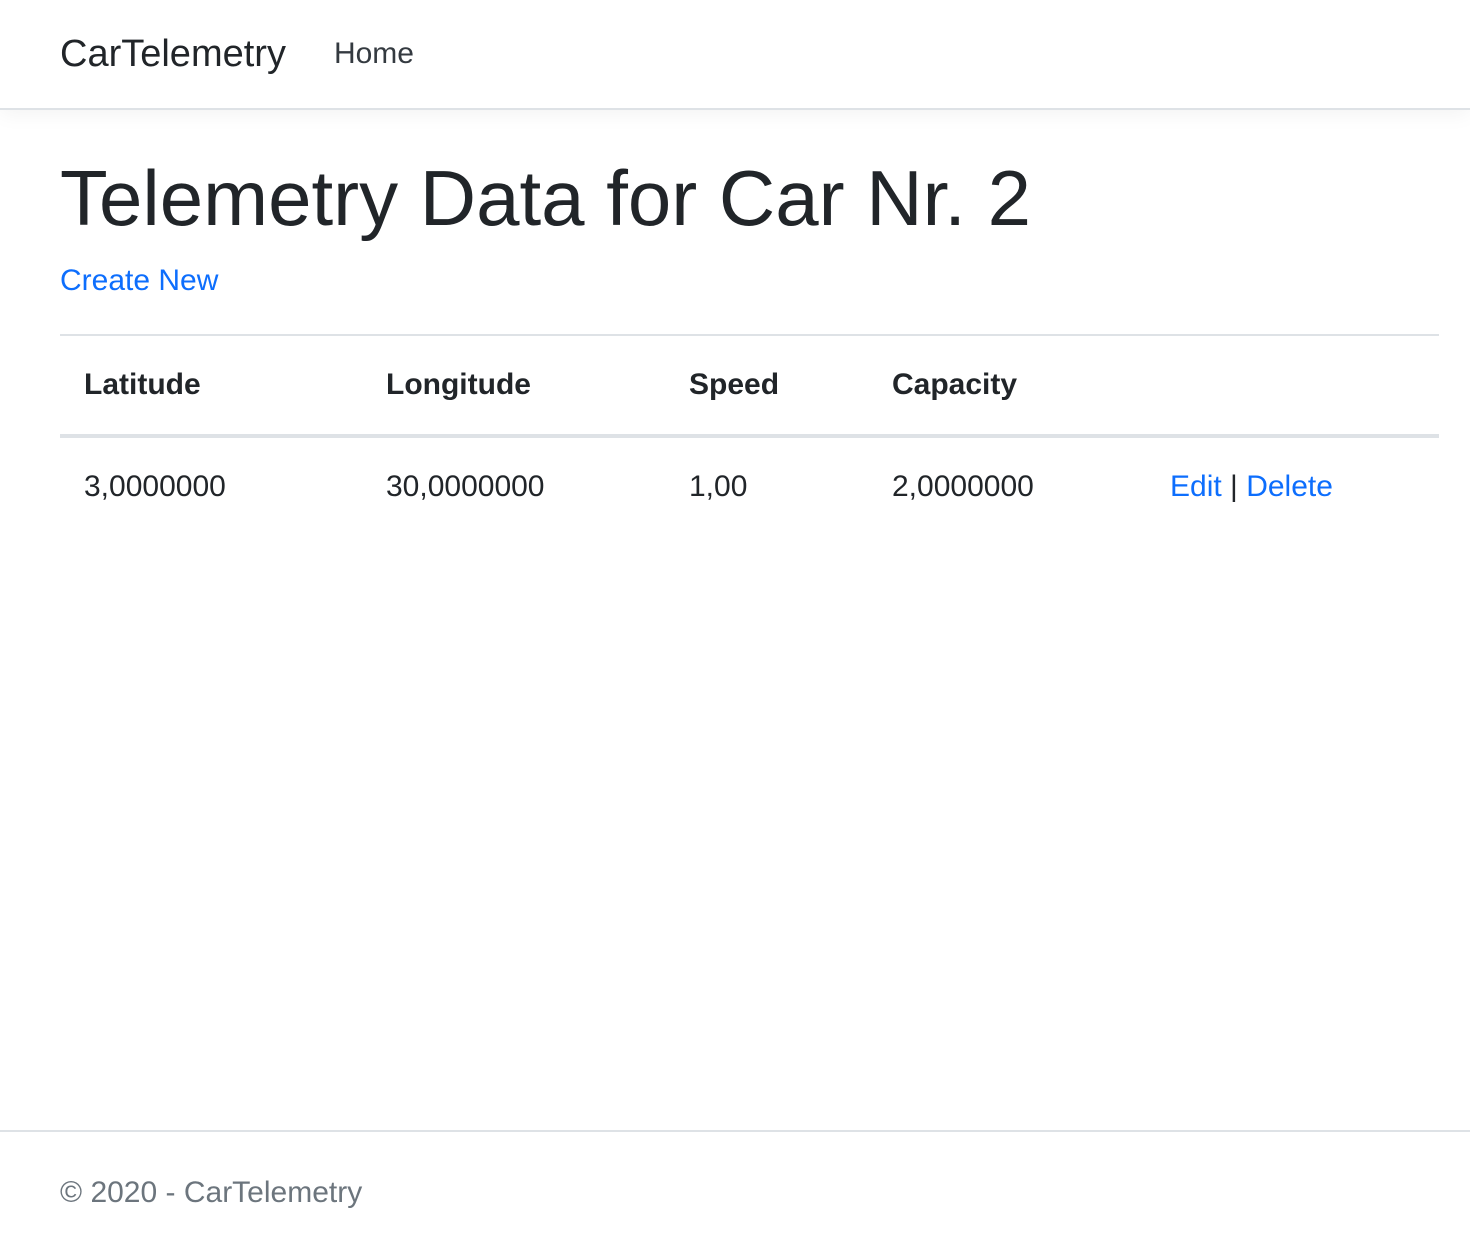  I want to click on table-header-row: Latitude Longitude Speed Capacity, so click(749, 385).